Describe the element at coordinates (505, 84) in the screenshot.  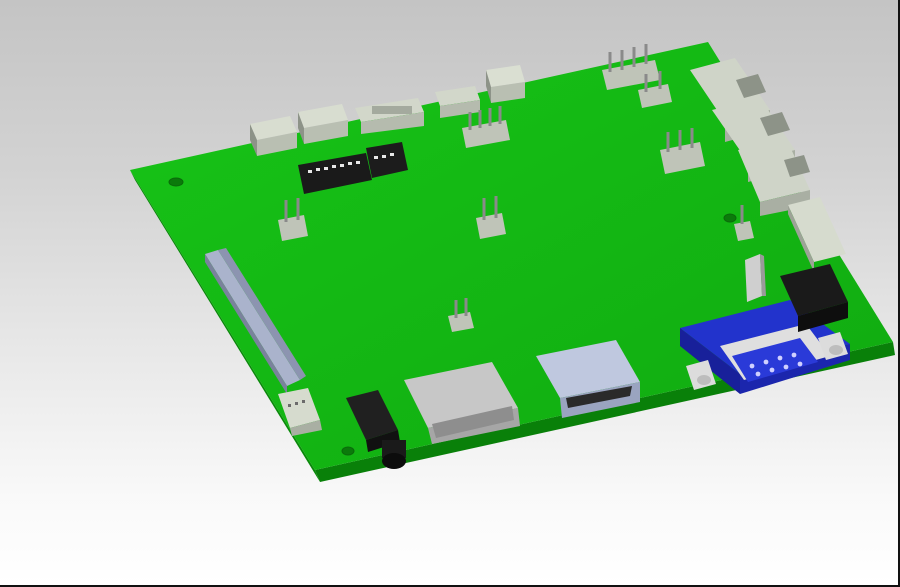
I see `header-connector` at that location.